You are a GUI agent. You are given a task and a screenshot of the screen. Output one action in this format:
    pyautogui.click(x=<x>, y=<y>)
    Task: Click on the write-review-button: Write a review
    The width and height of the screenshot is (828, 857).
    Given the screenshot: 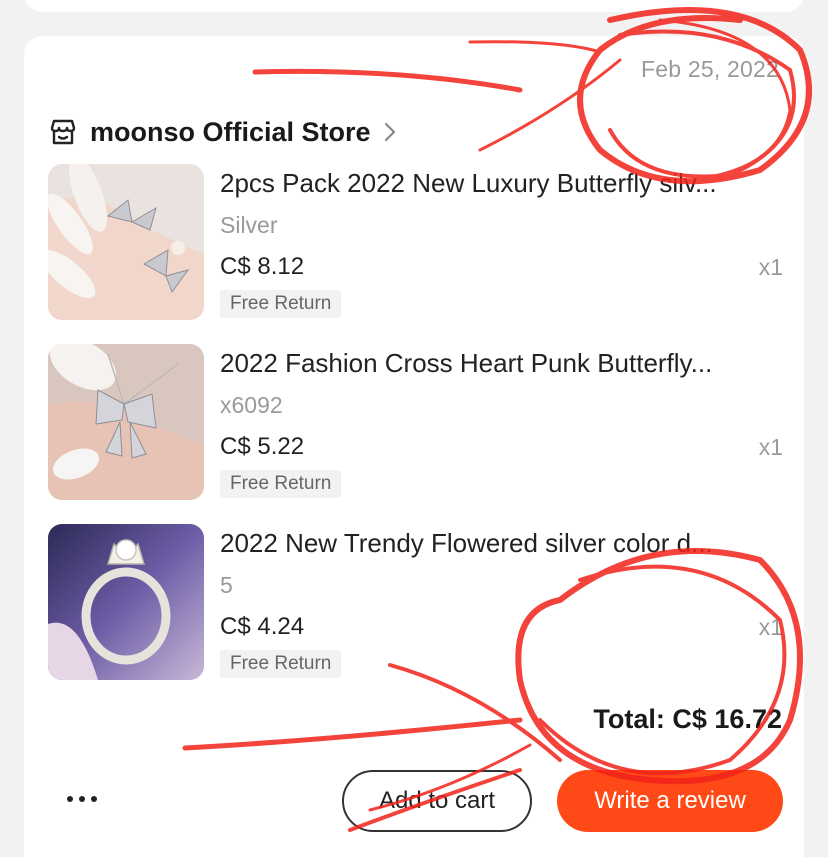 What is the action you would take?
    pyautogui.click(x=670, y=801)
    